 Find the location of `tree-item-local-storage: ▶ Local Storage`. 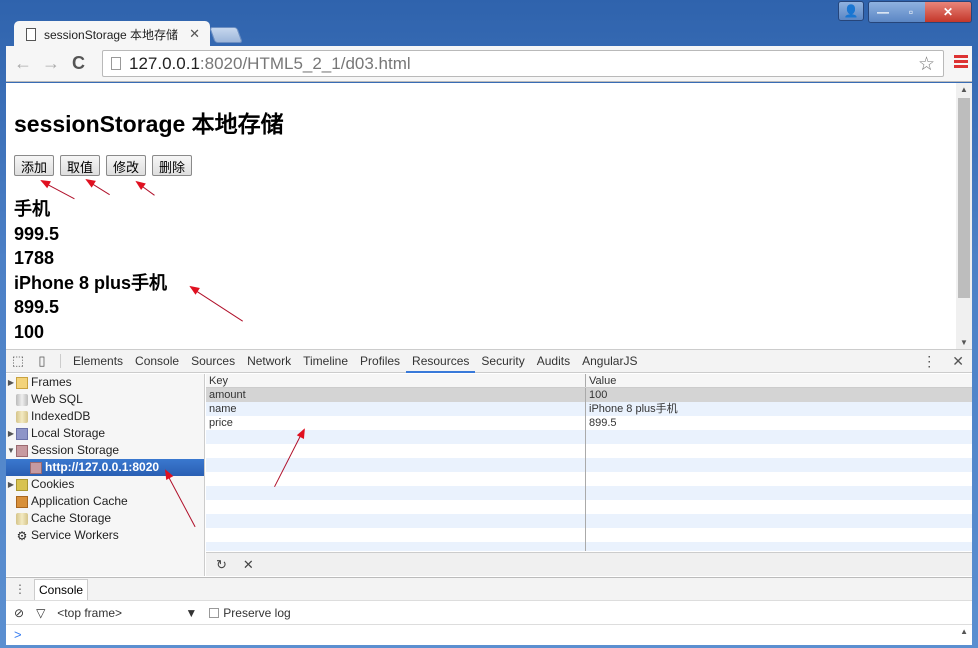

tree-item-local-storage: ▶ Local Storage is located at coordinates (105, 433).